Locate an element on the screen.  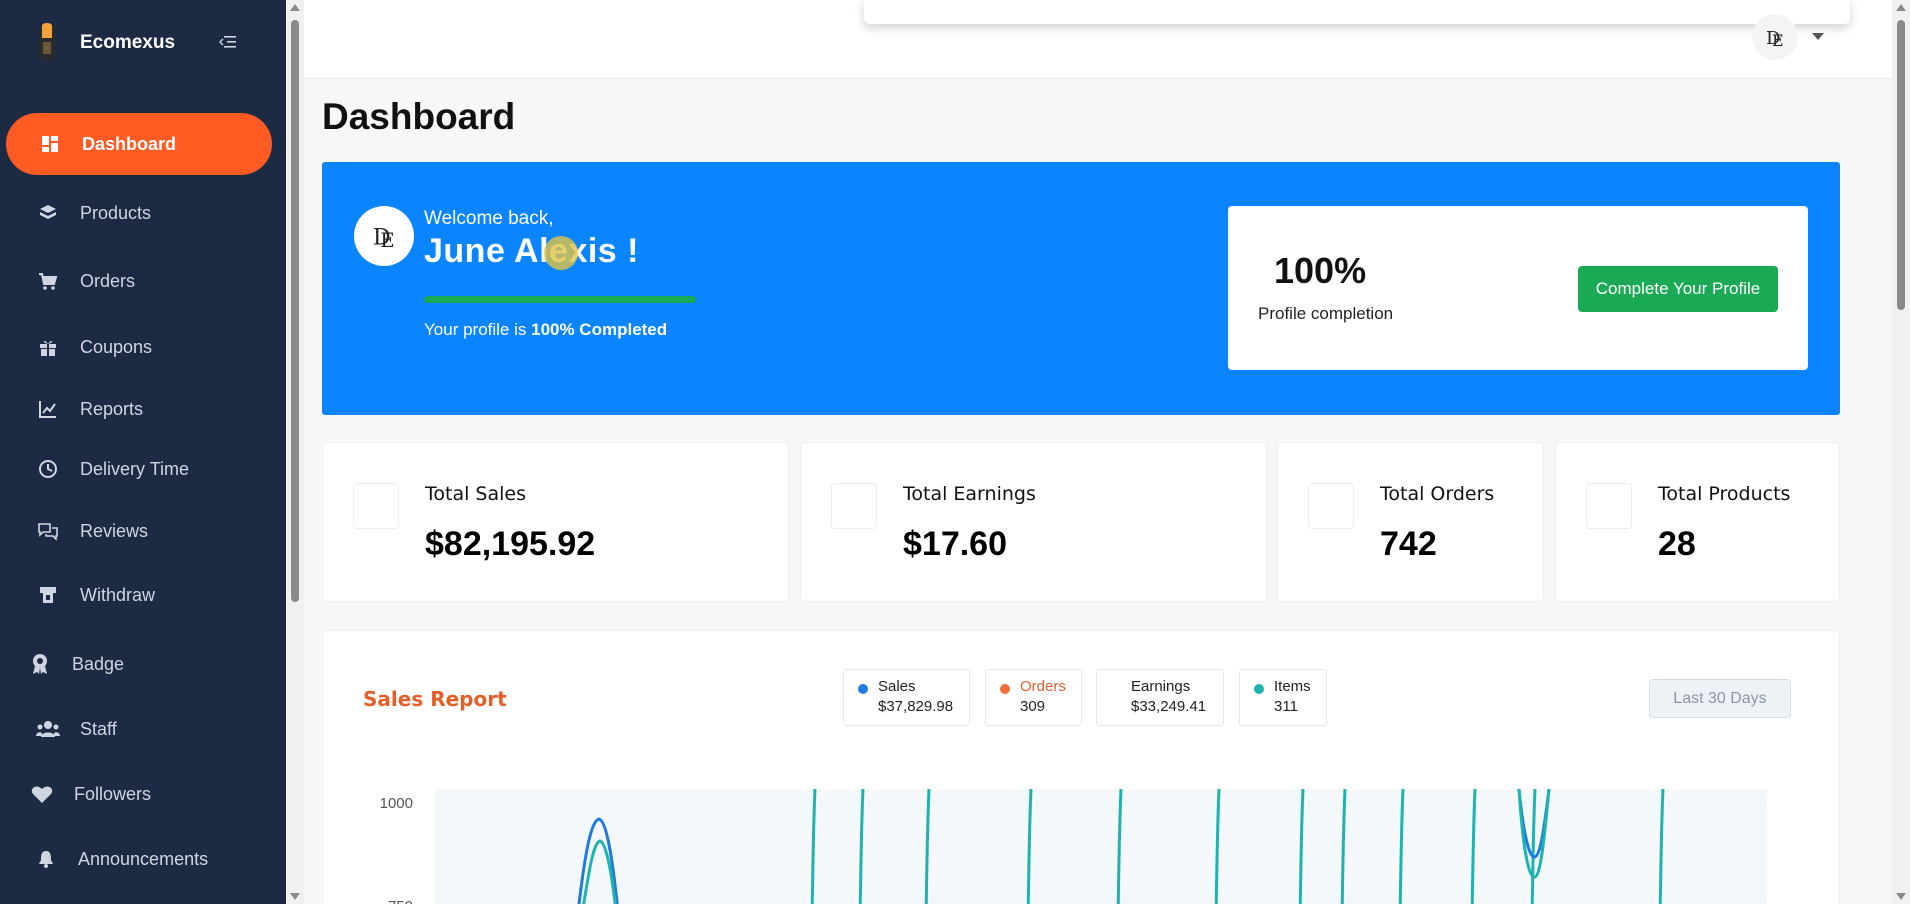
heart-icon is located at coordinates (42, 794).